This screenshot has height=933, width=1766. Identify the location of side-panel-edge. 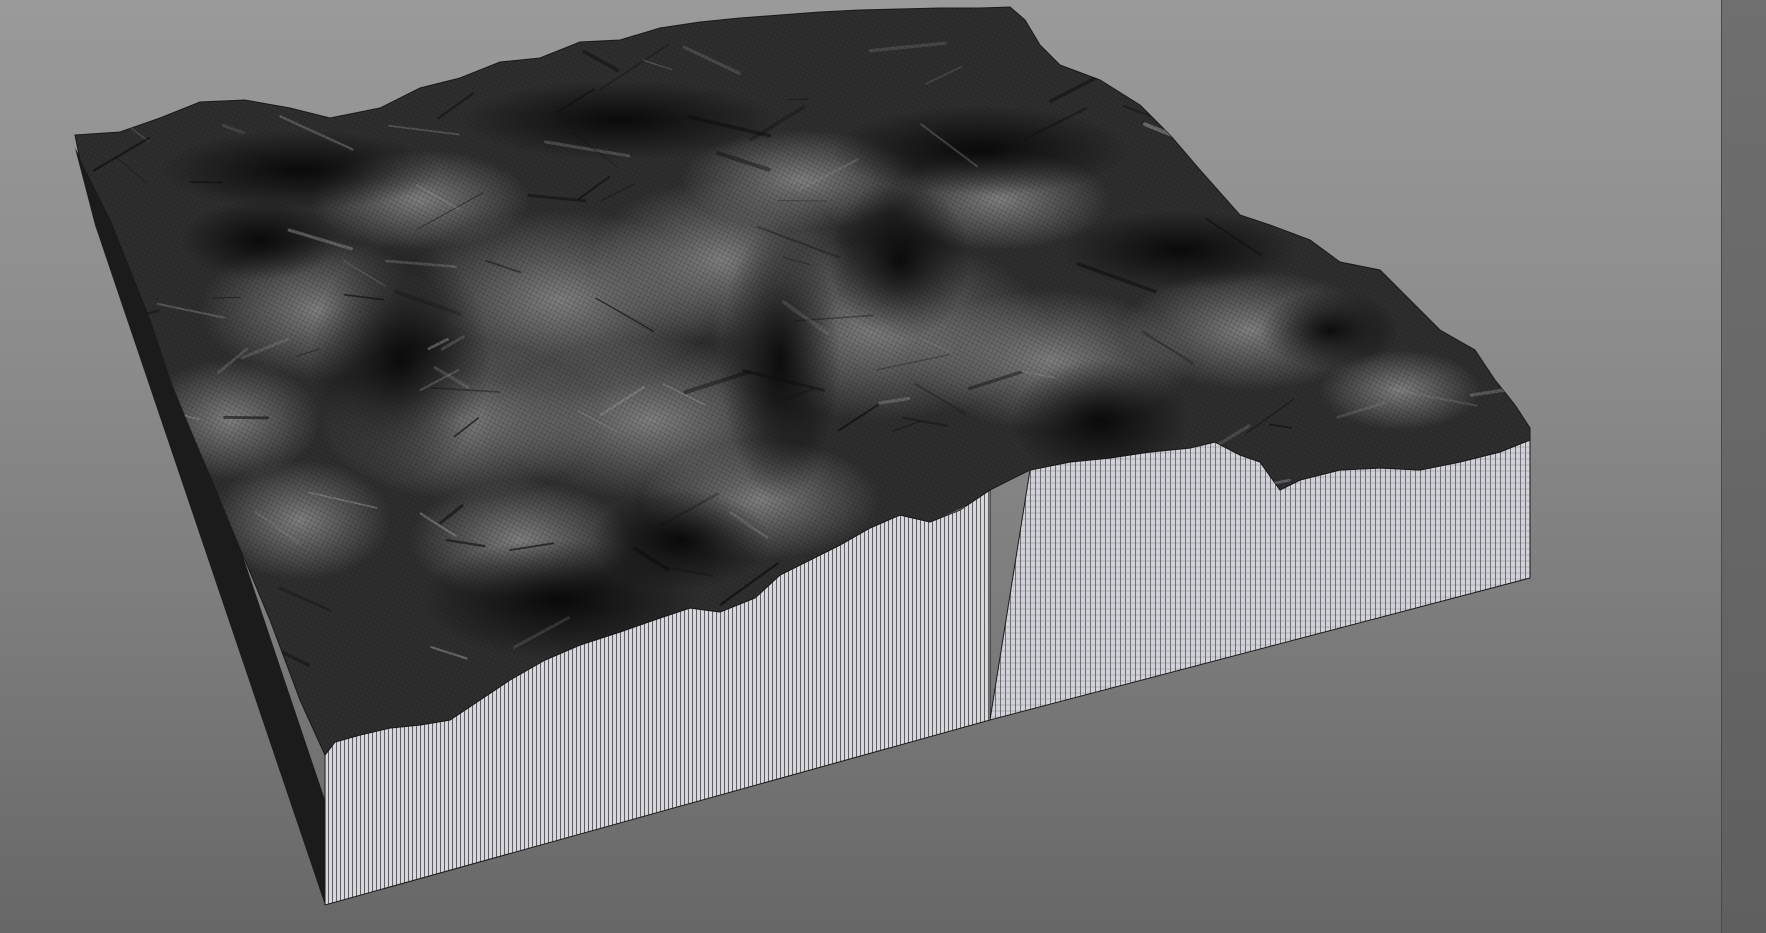
(1743, 466).